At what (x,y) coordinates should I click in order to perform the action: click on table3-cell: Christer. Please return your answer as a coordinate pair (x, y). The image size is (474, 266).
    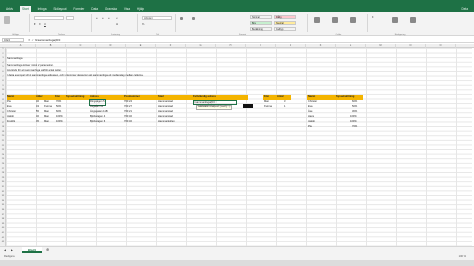
    Looking at the image, I should click on (312, 102).